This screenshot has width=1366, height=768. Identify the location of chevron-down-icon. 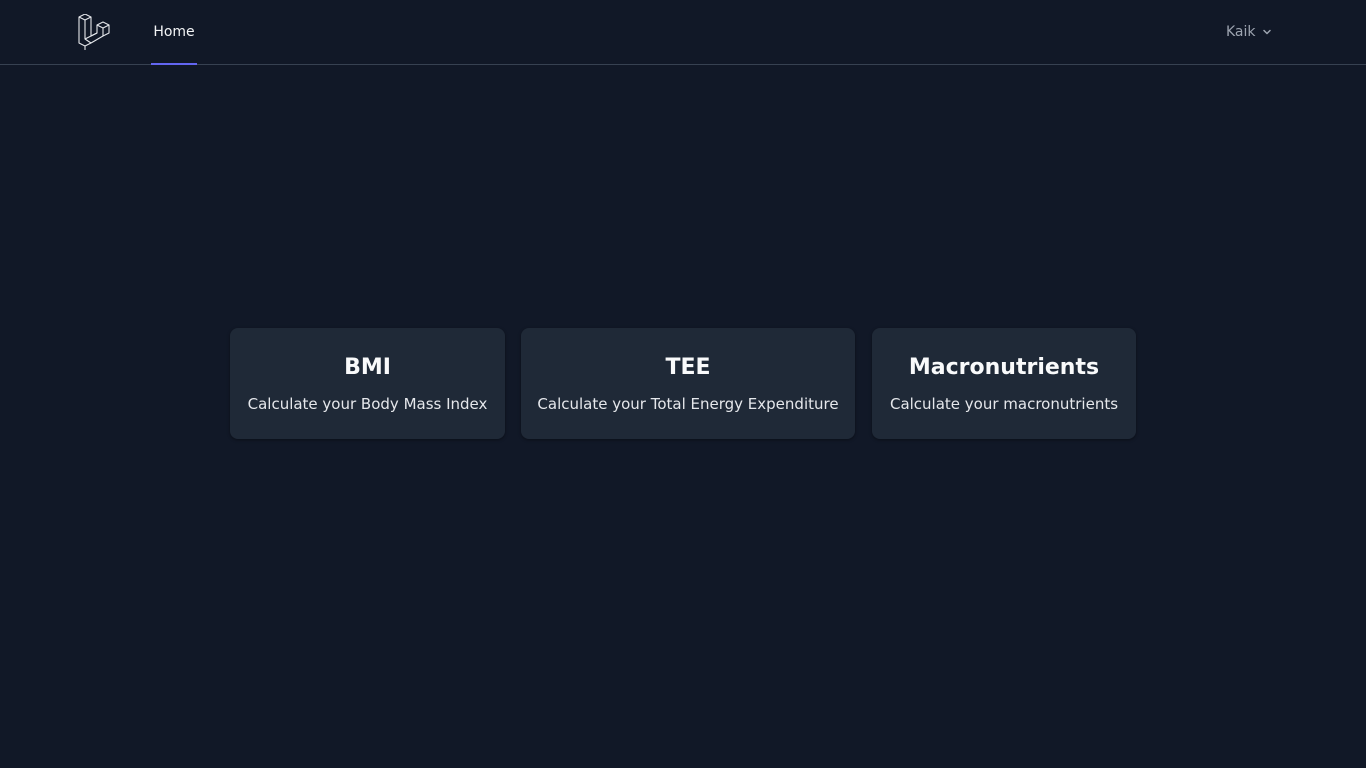
(1267, 32).